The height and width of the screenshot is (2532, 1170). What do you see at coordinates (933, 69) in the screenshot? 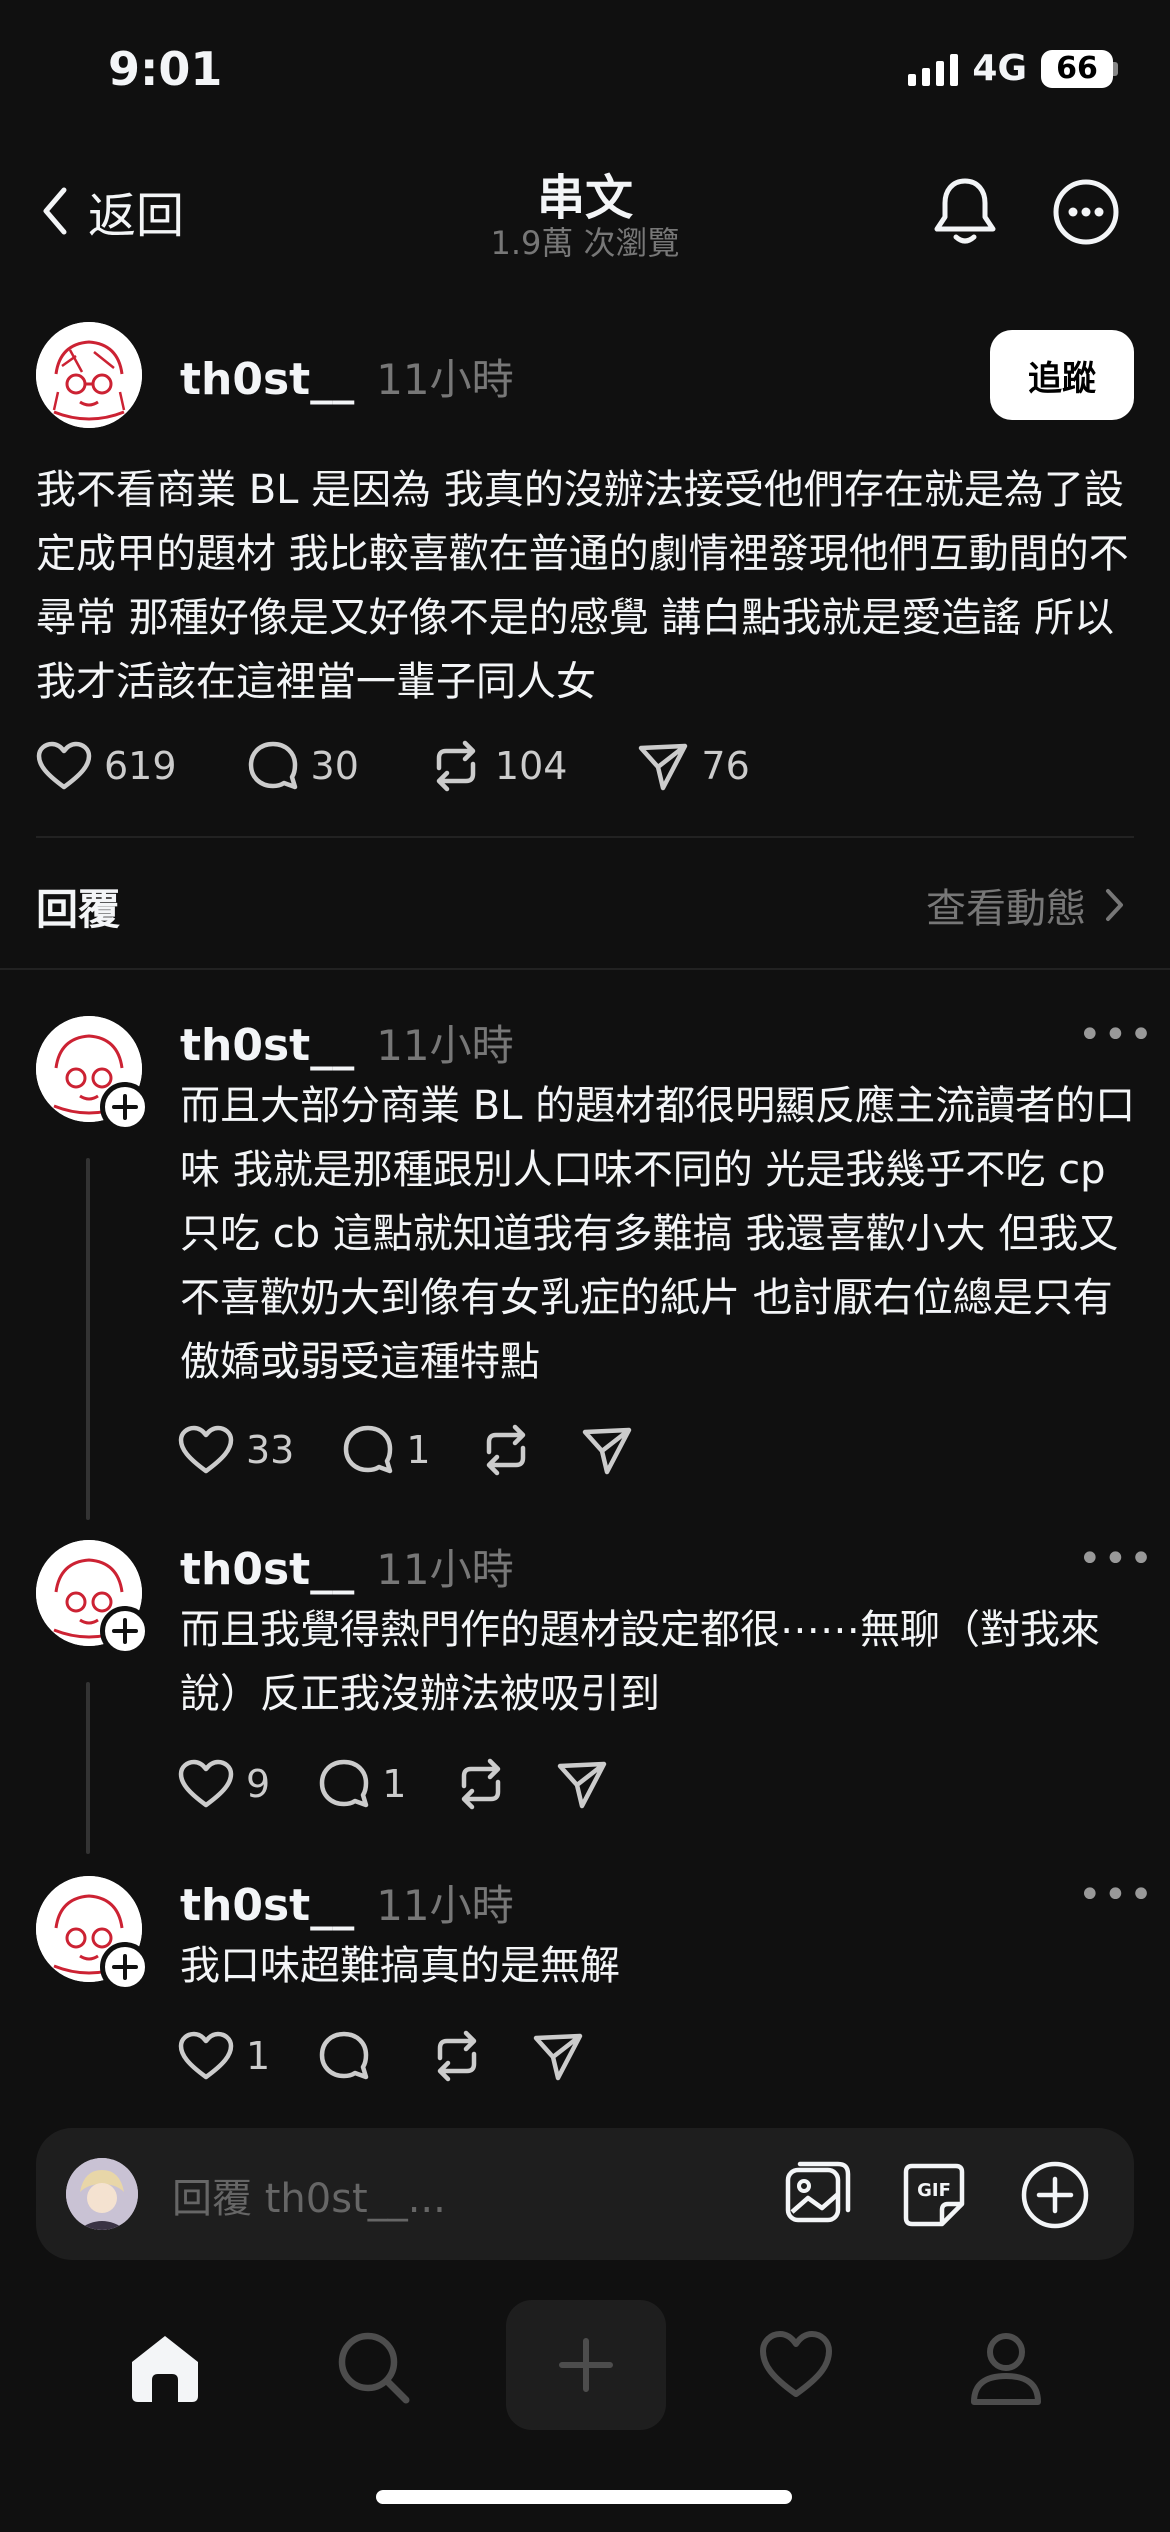
I see `cellular-signal-icon` at bounding box center [933, 69].